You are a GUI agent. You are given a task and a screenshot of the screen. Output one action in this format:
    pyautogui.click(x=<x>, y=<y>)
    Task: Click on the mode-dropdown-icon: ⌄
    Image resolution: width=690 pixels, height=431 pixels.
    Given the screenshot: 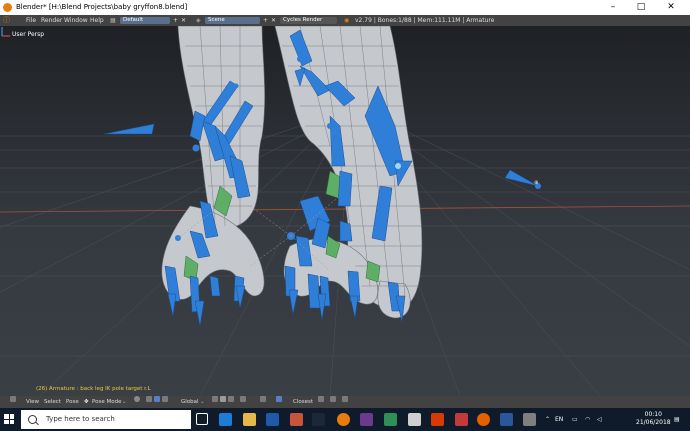 What is the action you would take?
    pyautogui.click(x=124, y=402)
    